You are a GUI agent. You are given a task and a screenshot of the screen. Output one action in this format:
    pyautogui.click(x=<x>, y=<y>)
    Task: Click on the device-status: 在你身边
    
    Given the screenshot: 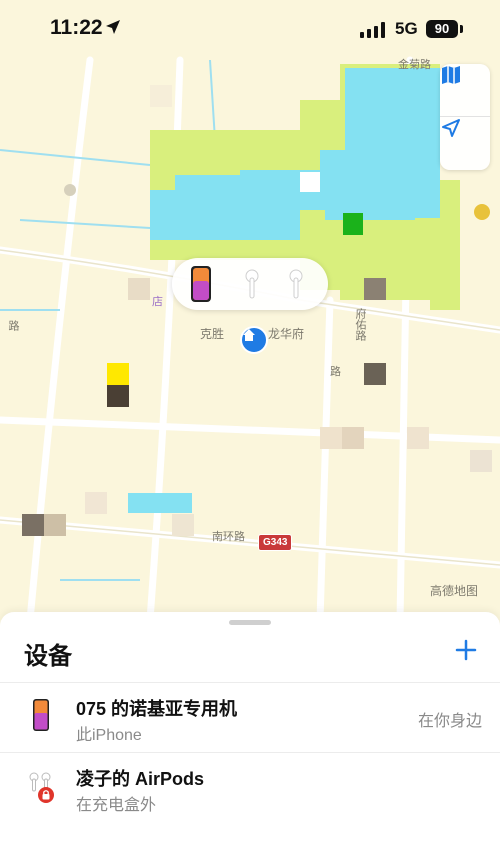 What is the action you would take?
    pyautogui.click(x=449, y=721)
    